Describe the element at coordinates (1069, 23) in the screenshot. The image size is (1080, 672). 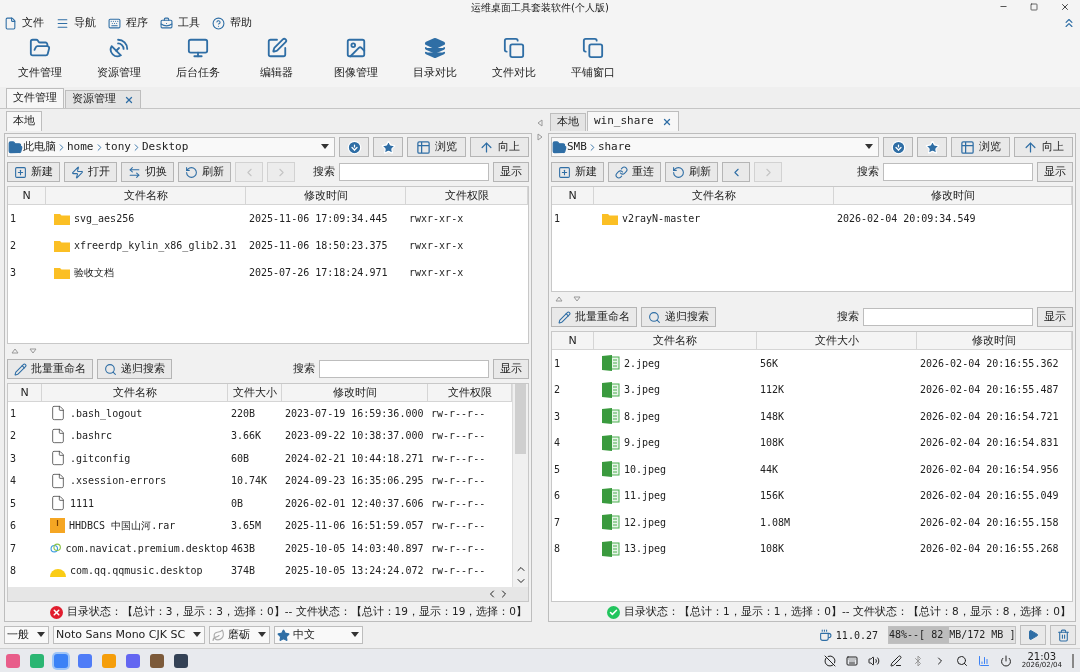
I see `collapse-icon` at that location.